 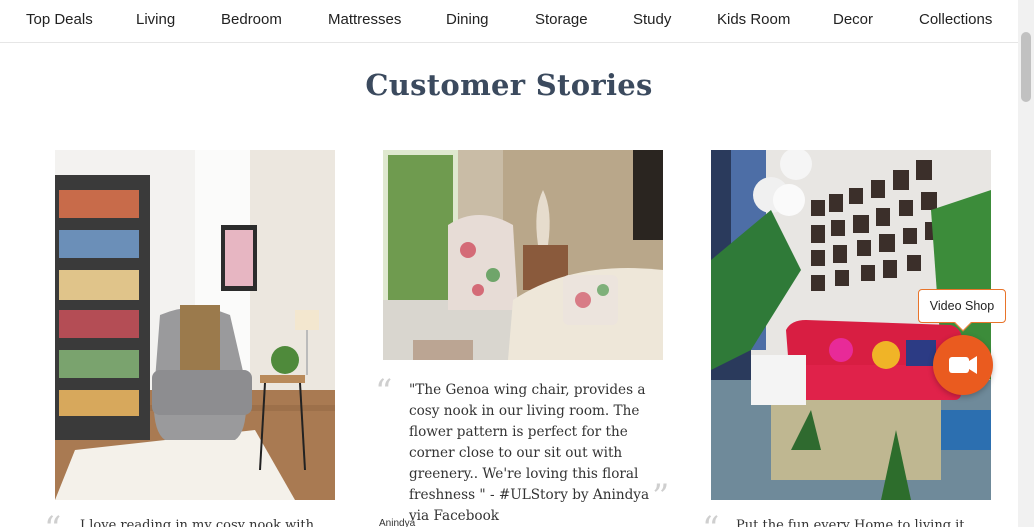 What do you see at coordinates (467, 19) in the screenshot?
I see `nav-dining: Dining` at bounding box center [467, 19].